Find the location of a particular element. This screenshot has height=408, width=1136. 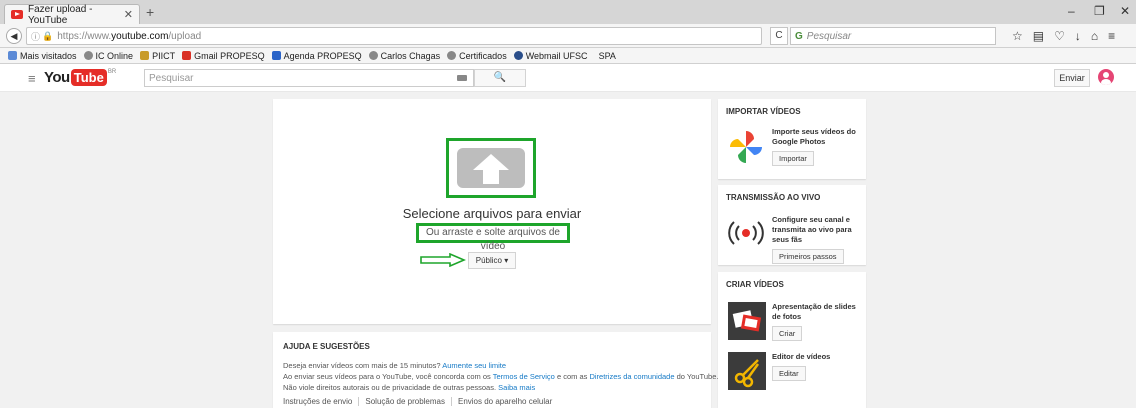

search-engine-icon: G is located at coordinates (799, 36).